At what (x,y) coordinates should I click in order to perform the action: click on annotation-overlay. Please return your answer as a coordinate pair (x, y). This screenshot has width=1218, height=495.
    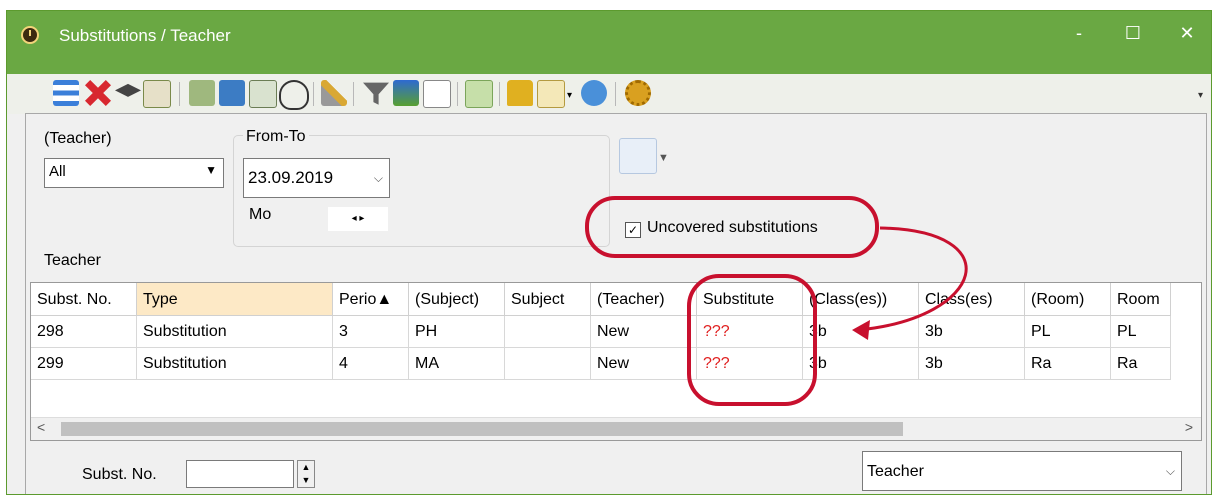
    Looking at the image, I should click on (776, 301).